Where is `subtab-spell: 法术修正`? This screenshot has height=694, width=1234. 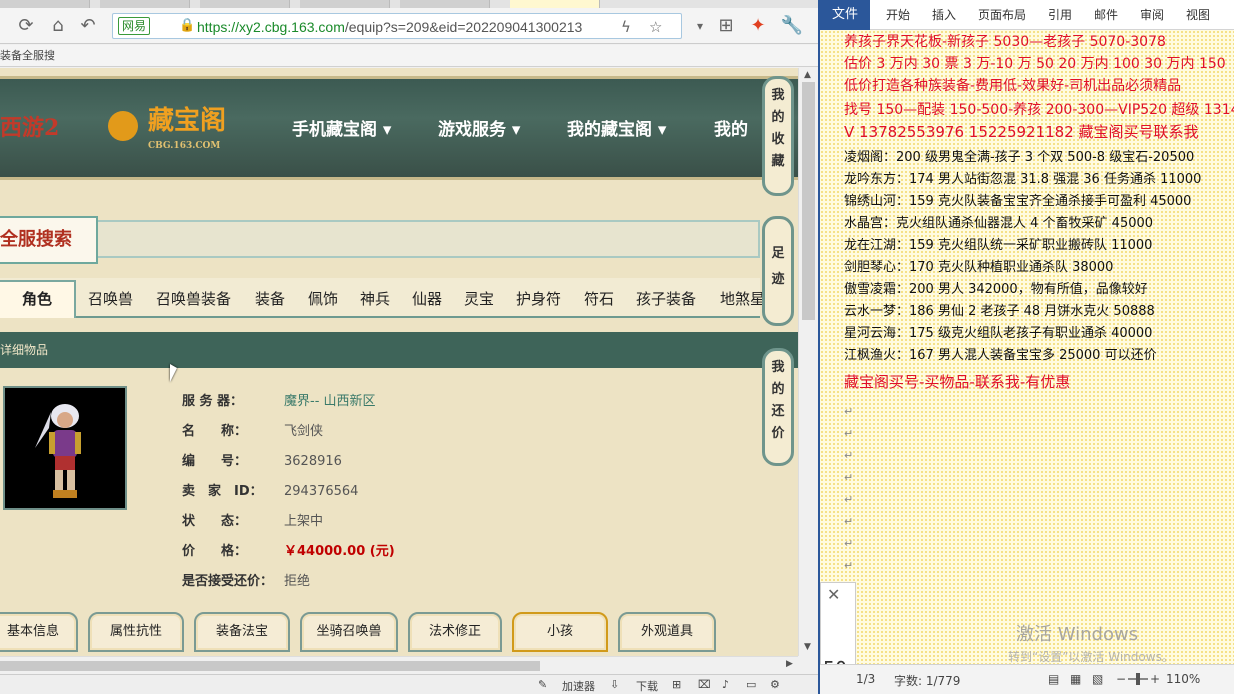
subtab-spell: 法术修正 is located at coordinates (455, 632).